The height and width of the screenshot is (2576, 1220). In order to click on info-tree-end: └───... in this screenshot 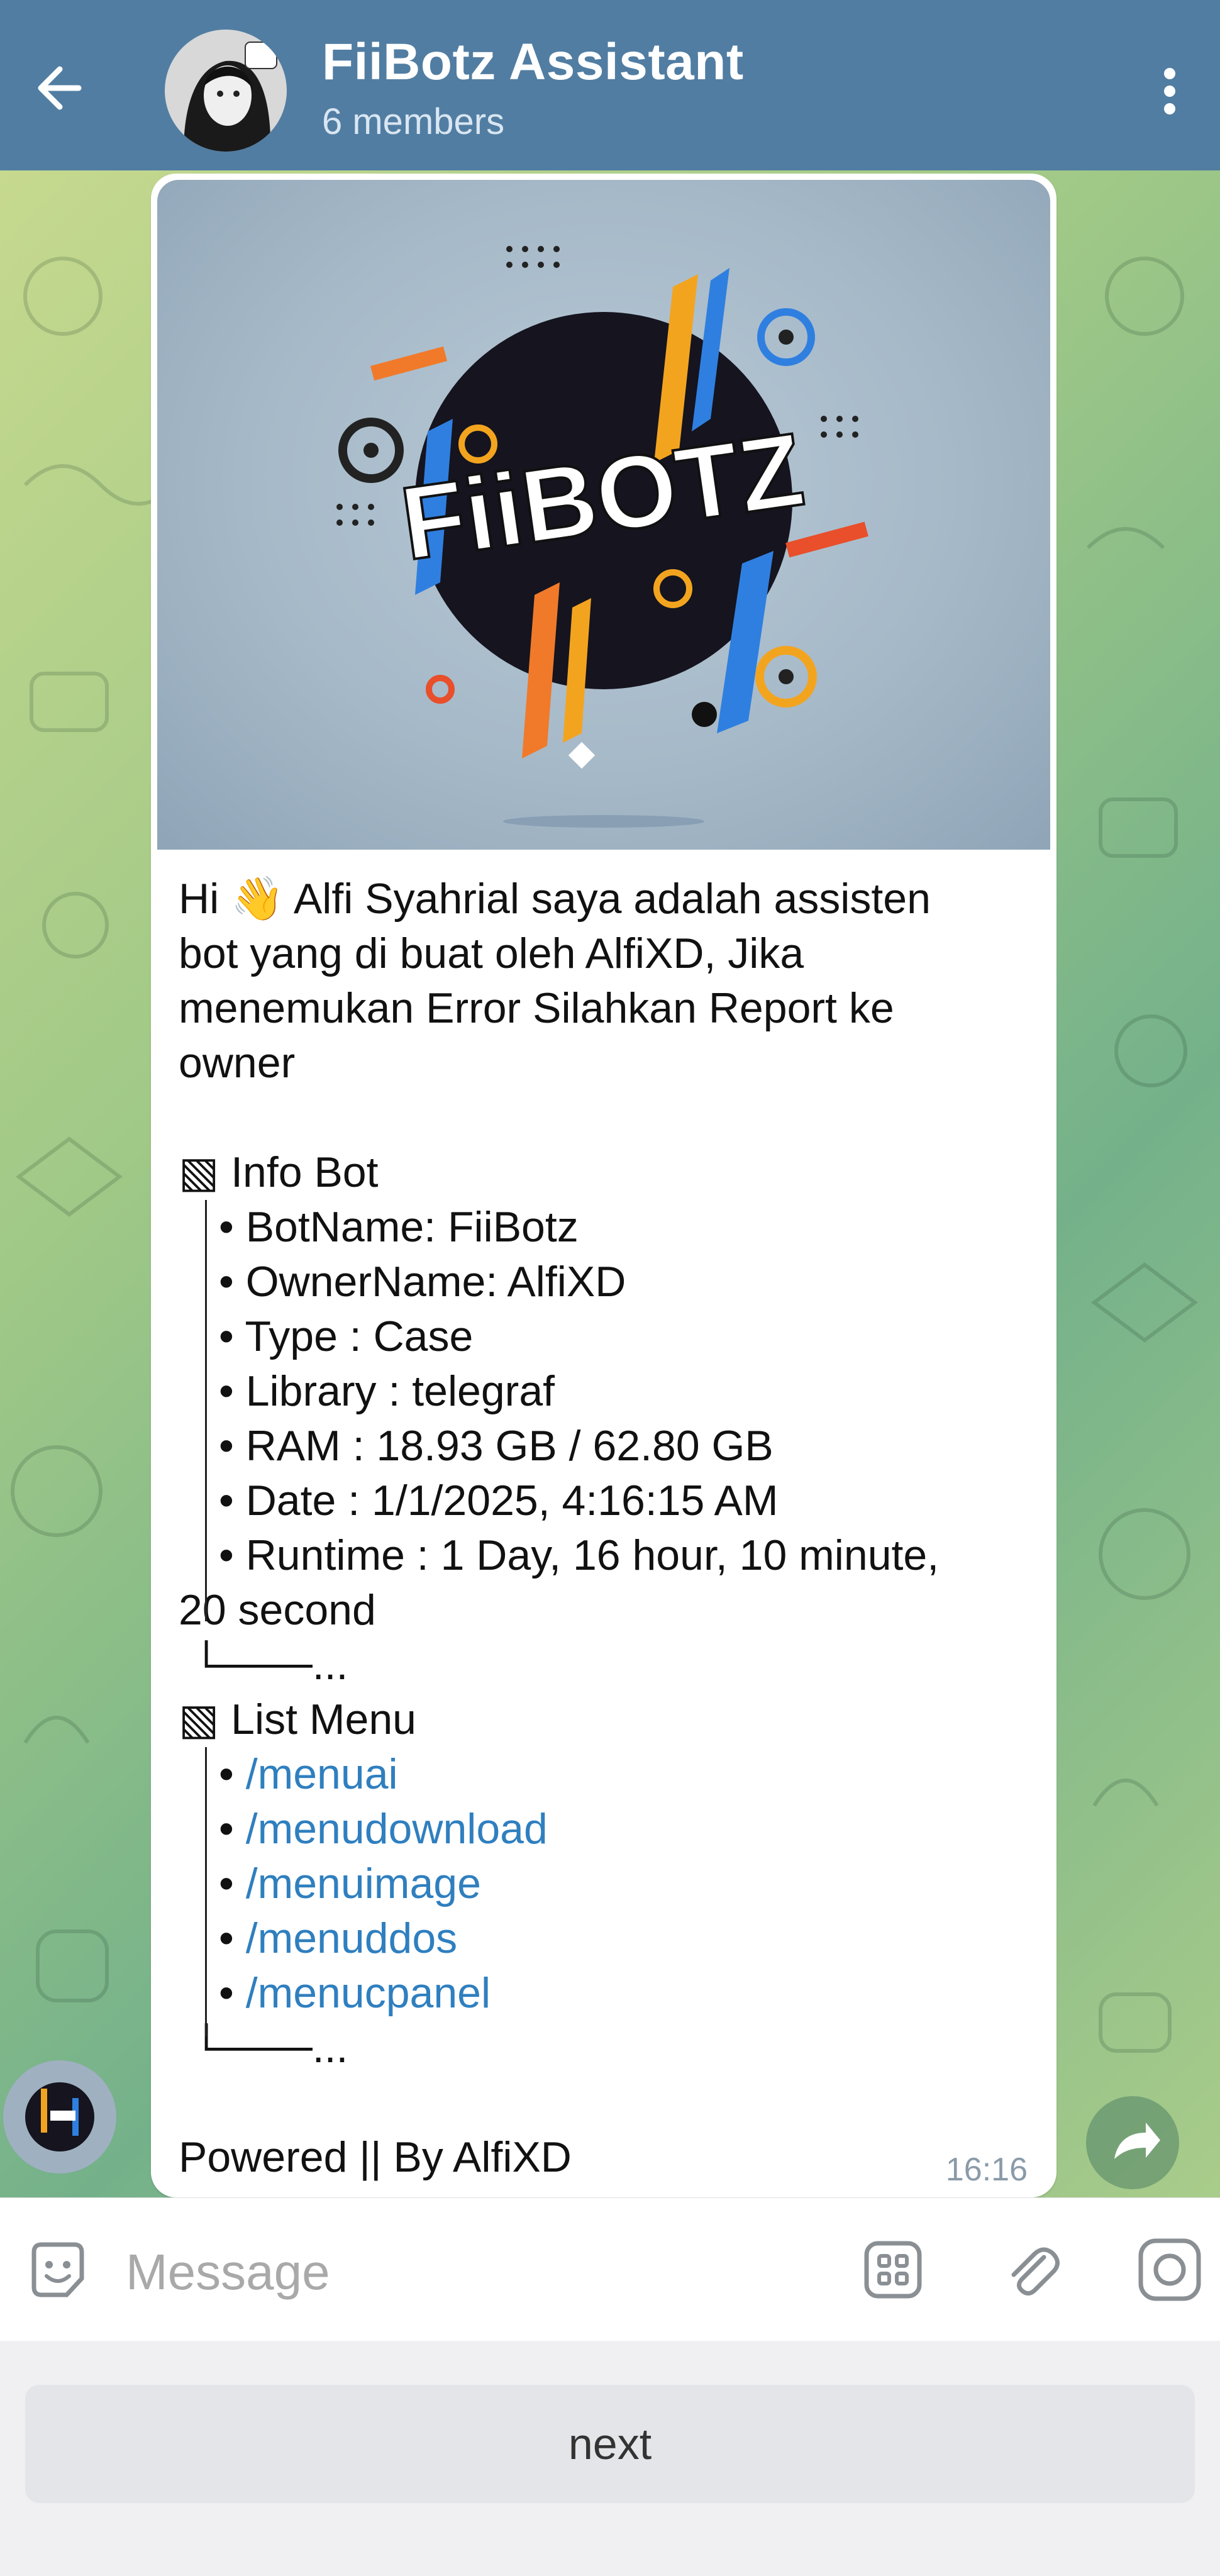, I will do `click(269, 1665)`.